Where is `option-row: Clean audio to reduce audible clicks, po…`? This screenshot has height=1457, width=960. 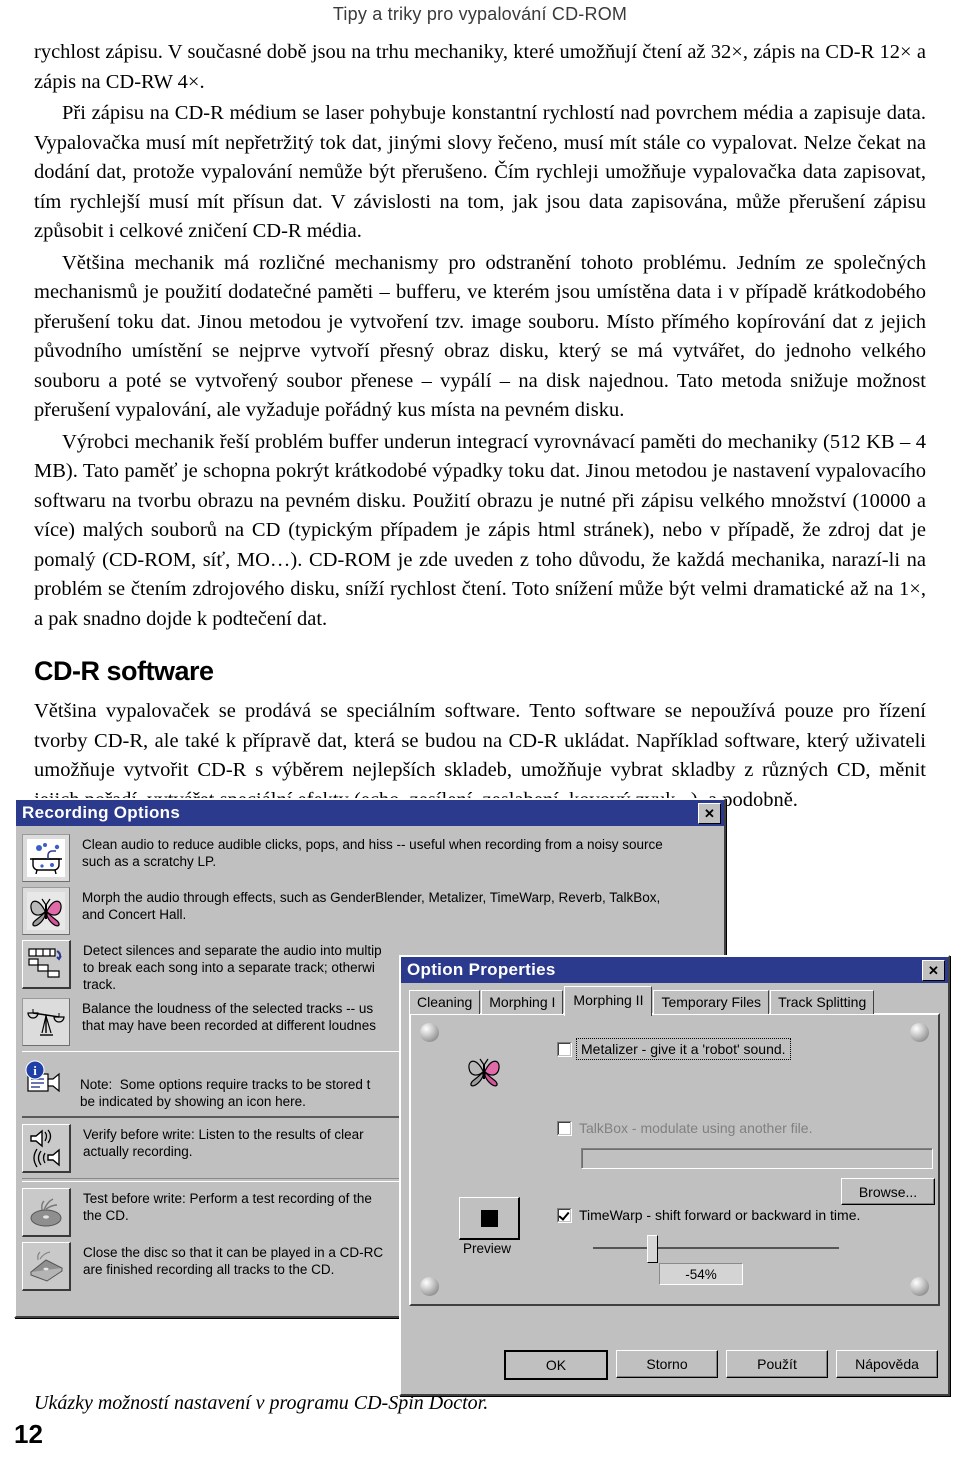
option-row: Clean audio to reduce audible clicks, po… is located at coordinates (370, 858).